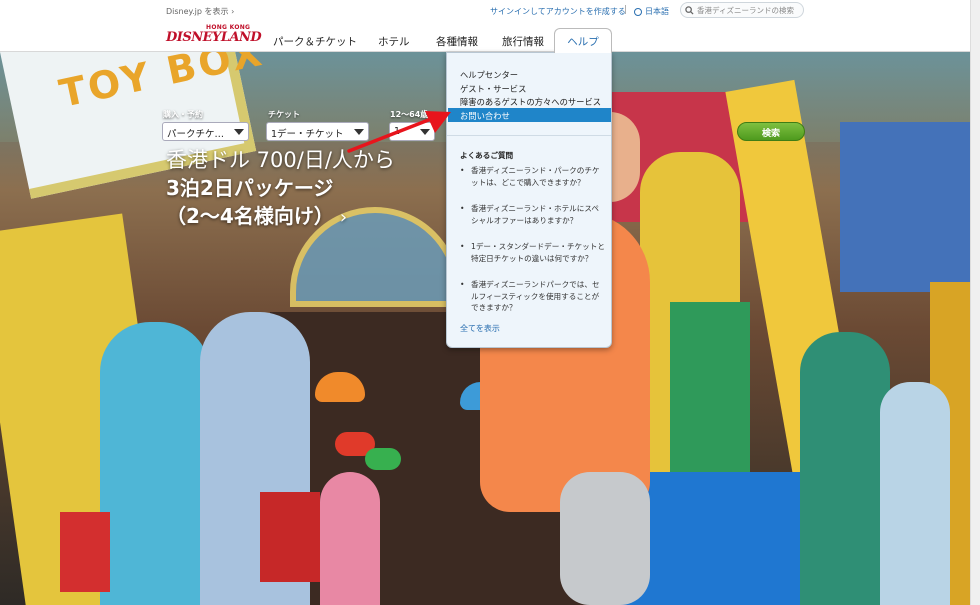 The height and width of the screenshot is (605, 980). I want to click on nav-help: ヘルプ, so click(583, 40).